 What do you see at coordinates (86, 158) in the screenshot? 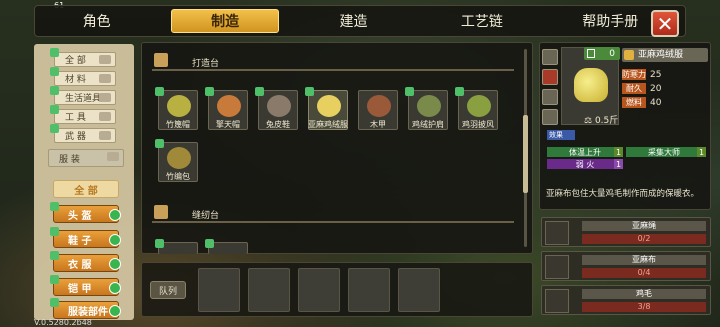
I see `category-clothing: 服 装` at bounding box center [86, 158].